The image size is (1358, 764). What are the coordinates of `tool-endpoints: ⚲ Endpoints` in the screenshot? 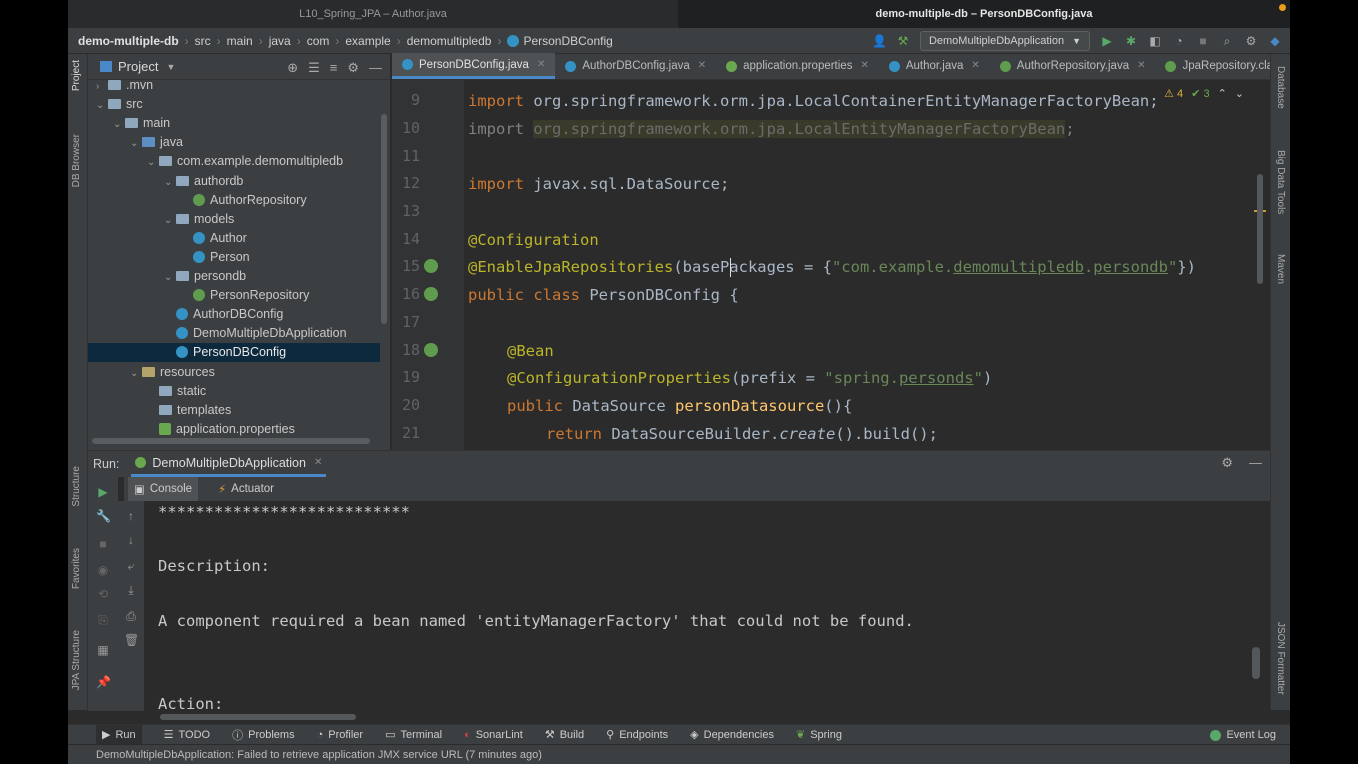 It's located at (637, 735).